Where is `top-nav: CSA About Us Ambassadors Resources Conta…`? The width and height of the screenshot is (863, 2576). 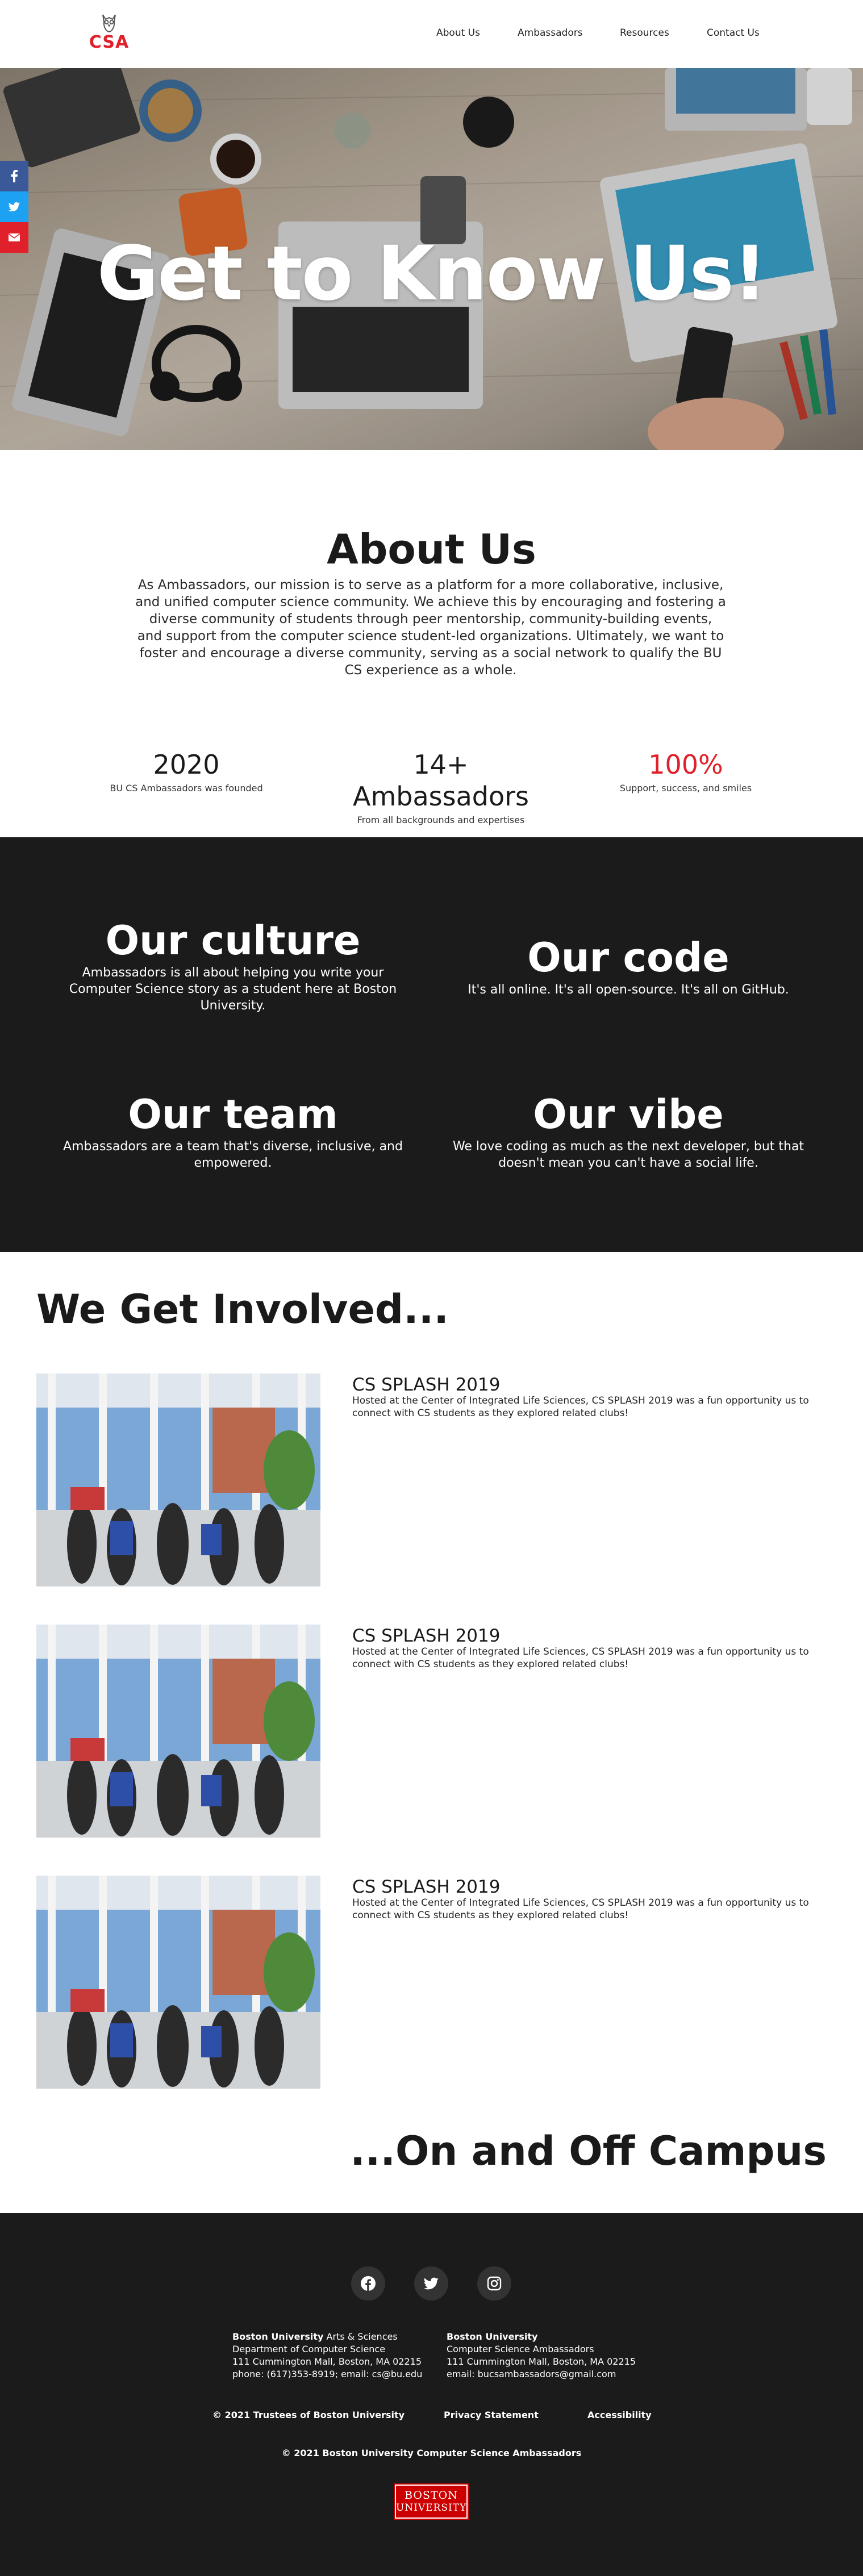
top-nav: CSA About Us Ambassadors Resources Conta… is located at coordinates (431, 34).